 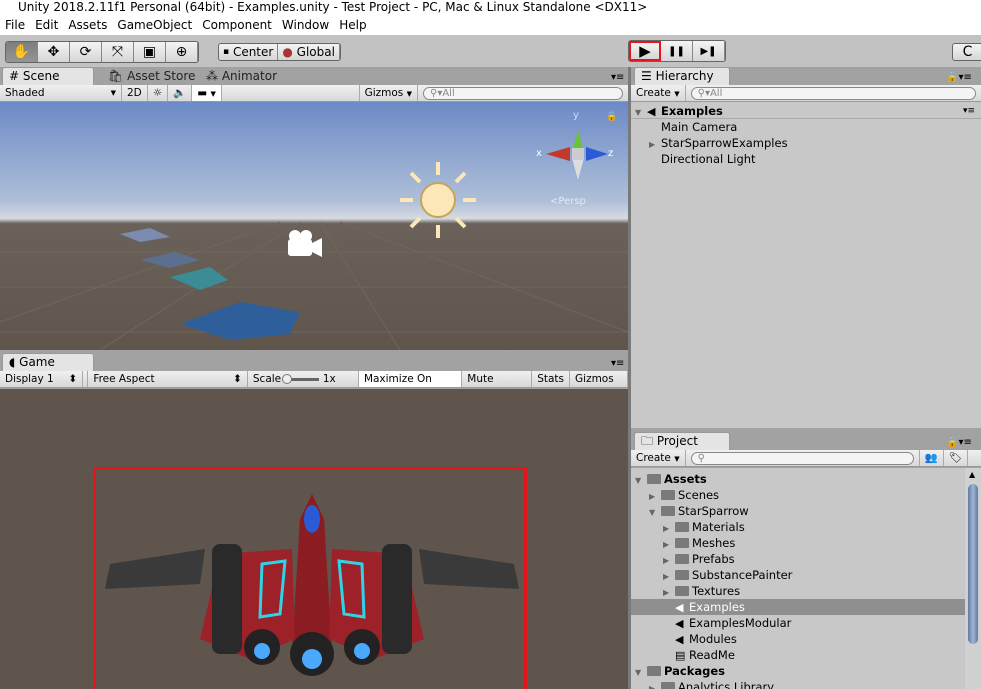 I want to click on item-label: Textures, so click(x=716, y=591).